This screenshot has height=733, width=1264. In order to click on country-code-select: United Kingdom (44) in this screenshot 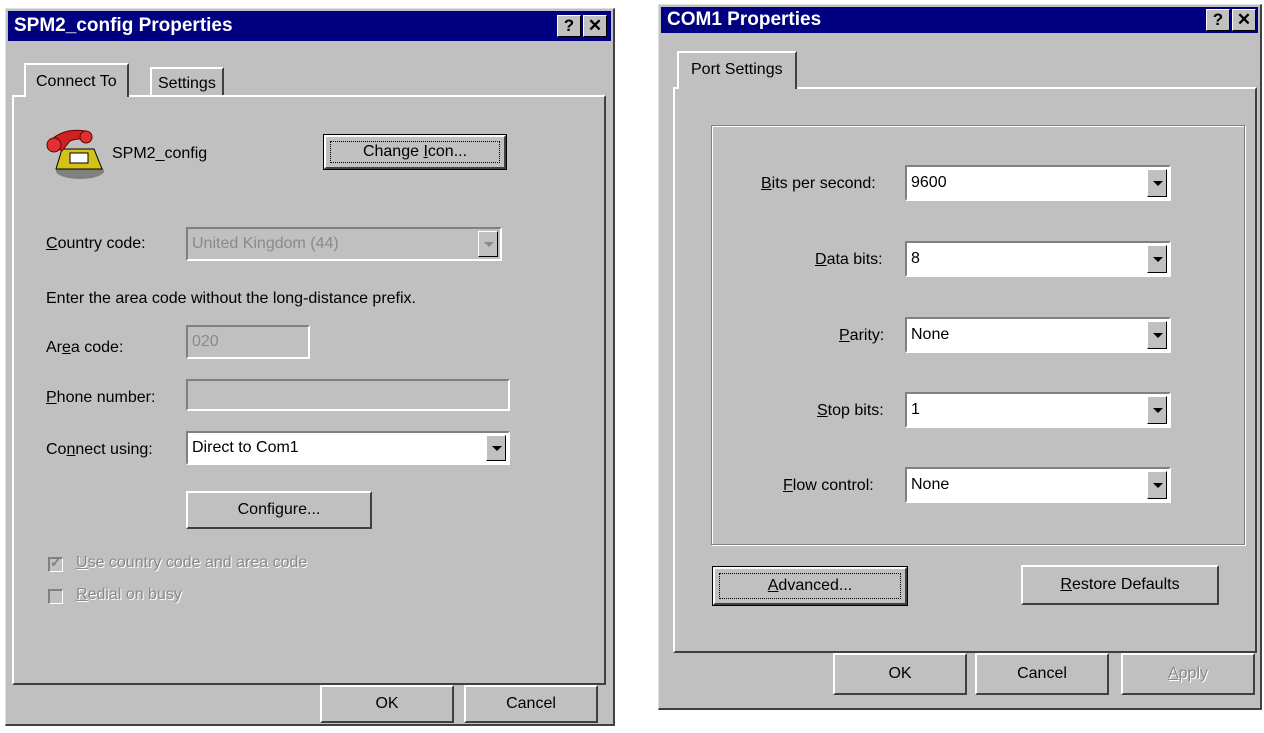, I will do `click(344, 244)`.